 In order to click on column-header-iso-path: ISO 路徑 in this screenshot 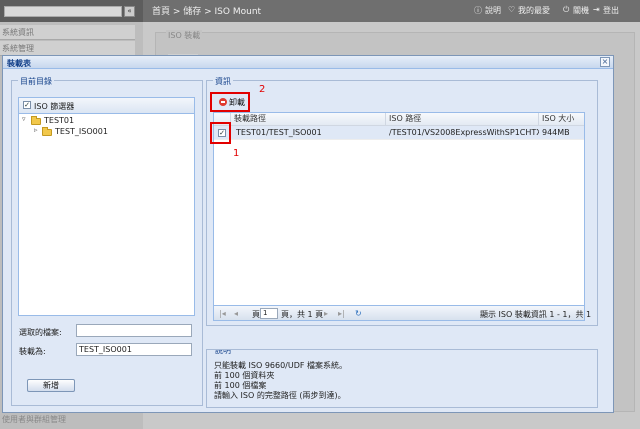, I will do `click(462, 119)`.